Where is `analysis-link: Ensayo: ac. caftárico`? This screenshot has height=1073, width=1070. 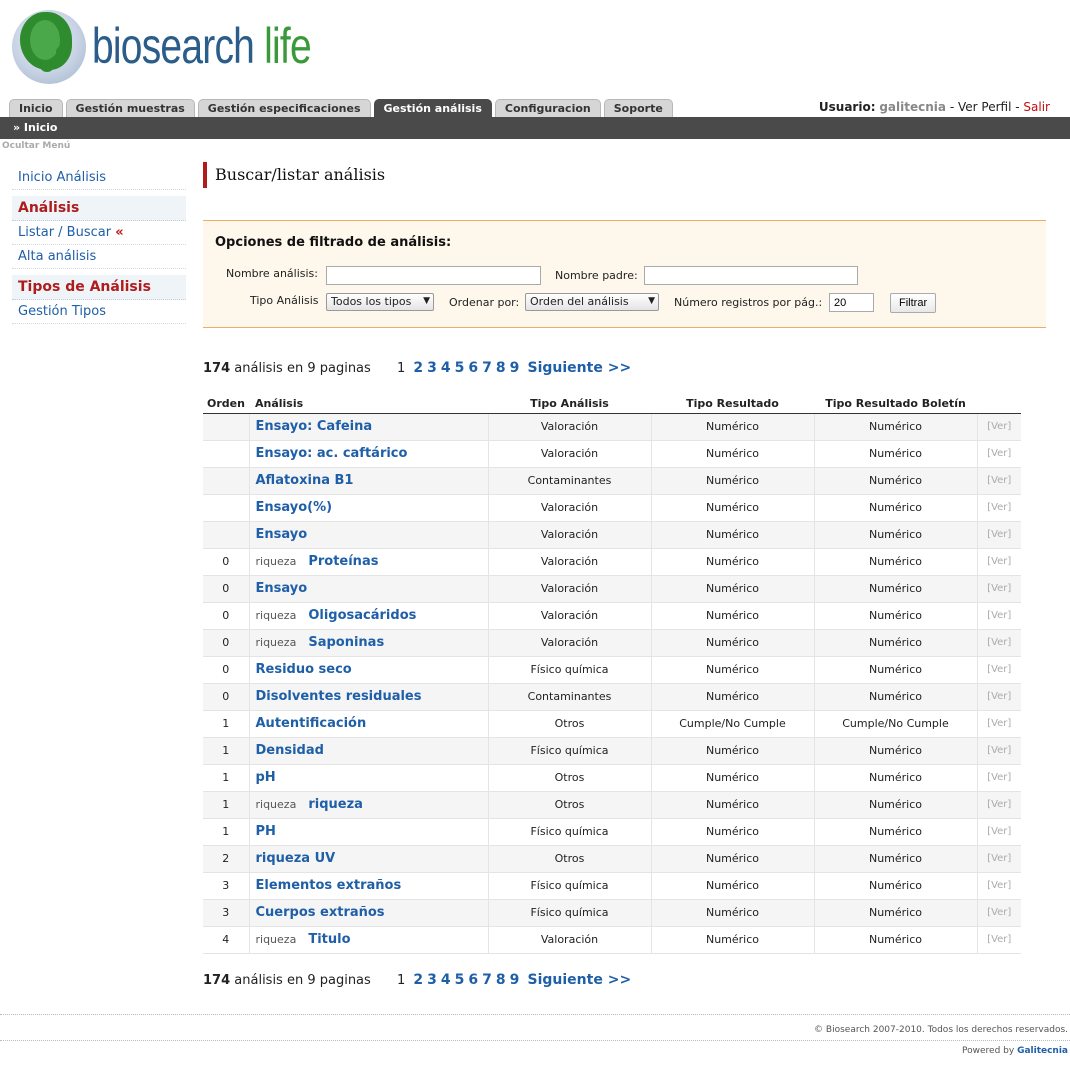 analysis-link: Ensayo: ac. caftárico is located at coordinates (332, 453).